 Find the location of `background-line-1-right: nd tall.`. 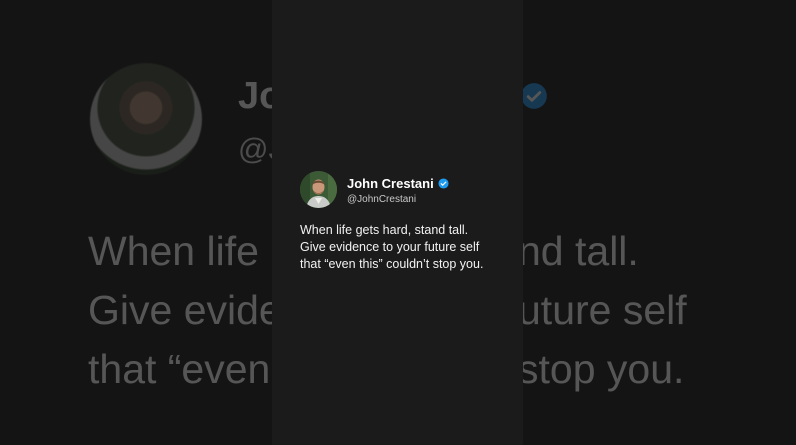

background-line-1-right: nd tall. is located at coordinates (578, 251).